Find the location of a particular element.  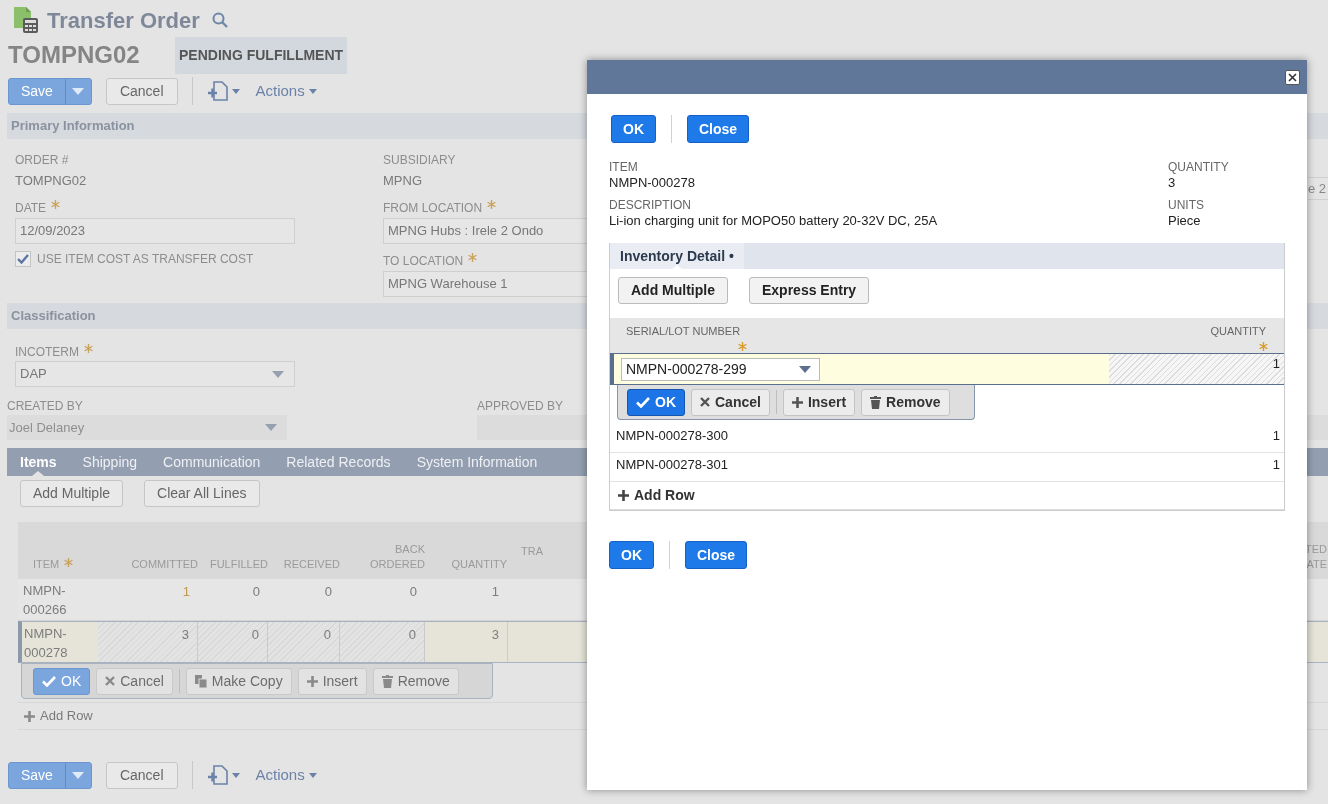

field-label: CREATED BY is located at coordinates (45, 406).